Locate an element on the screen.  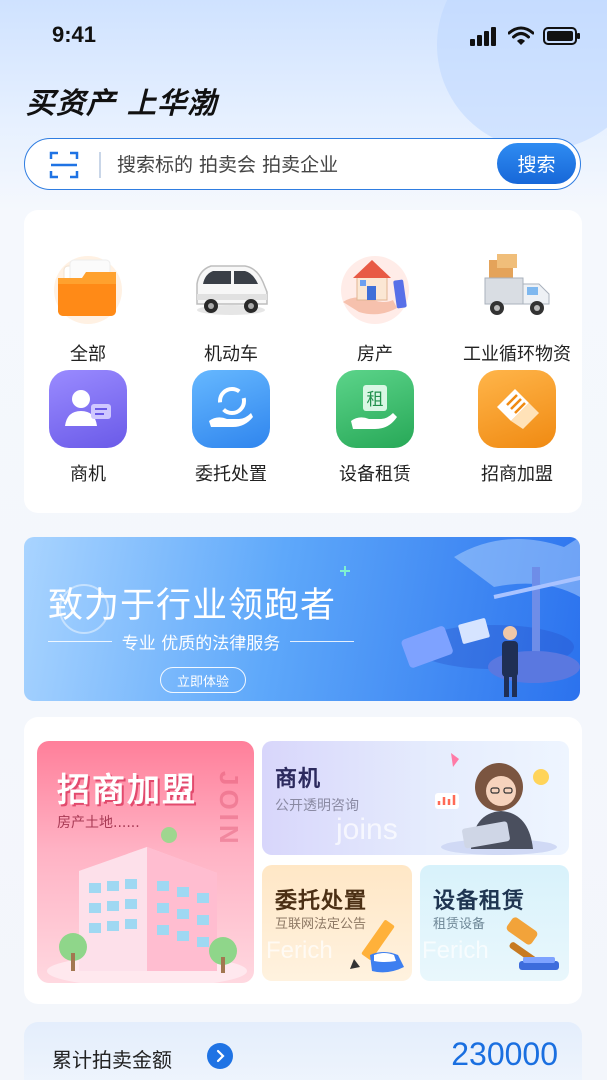
banner-subtitle: 专业 优质的法律服务 is located at coordinates (201, 644).